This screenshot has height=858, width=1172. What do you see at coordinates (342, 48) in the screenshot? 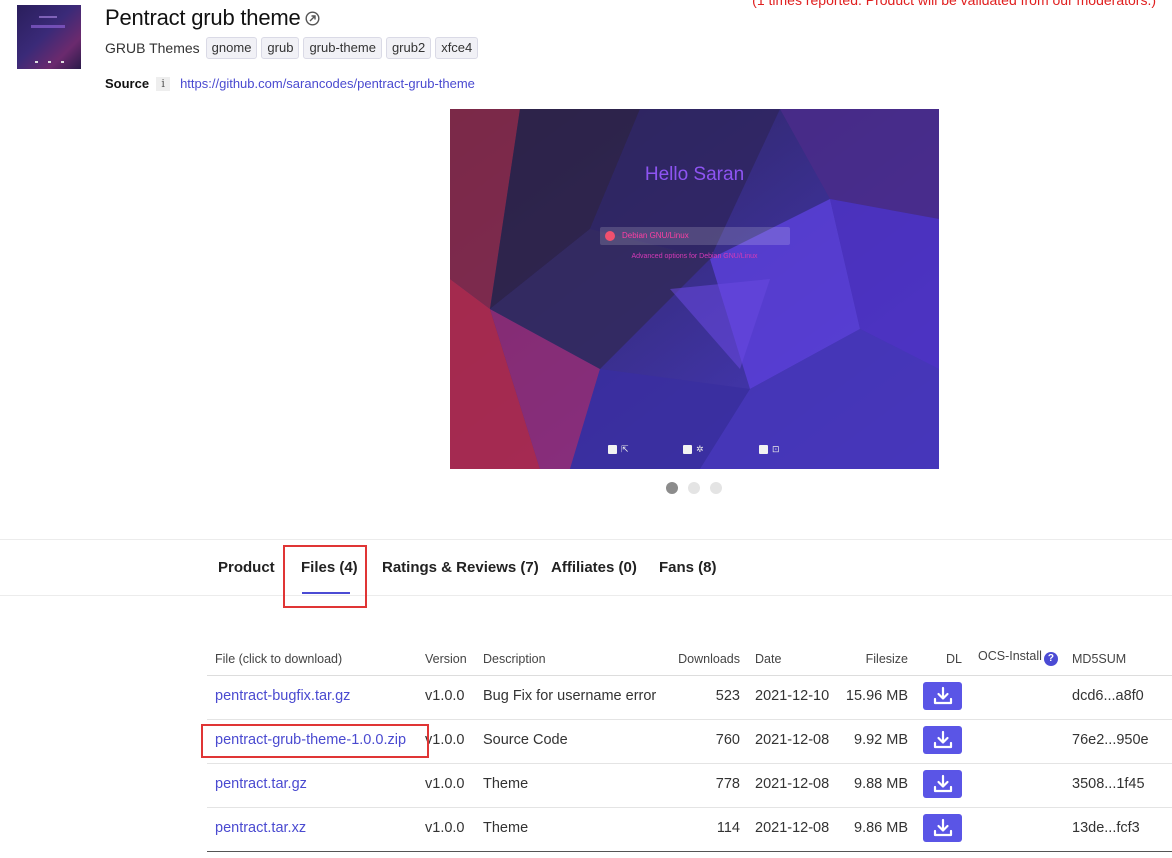
I see `tag-grub-theme: grub-theme` at bounding box center [342, 48].